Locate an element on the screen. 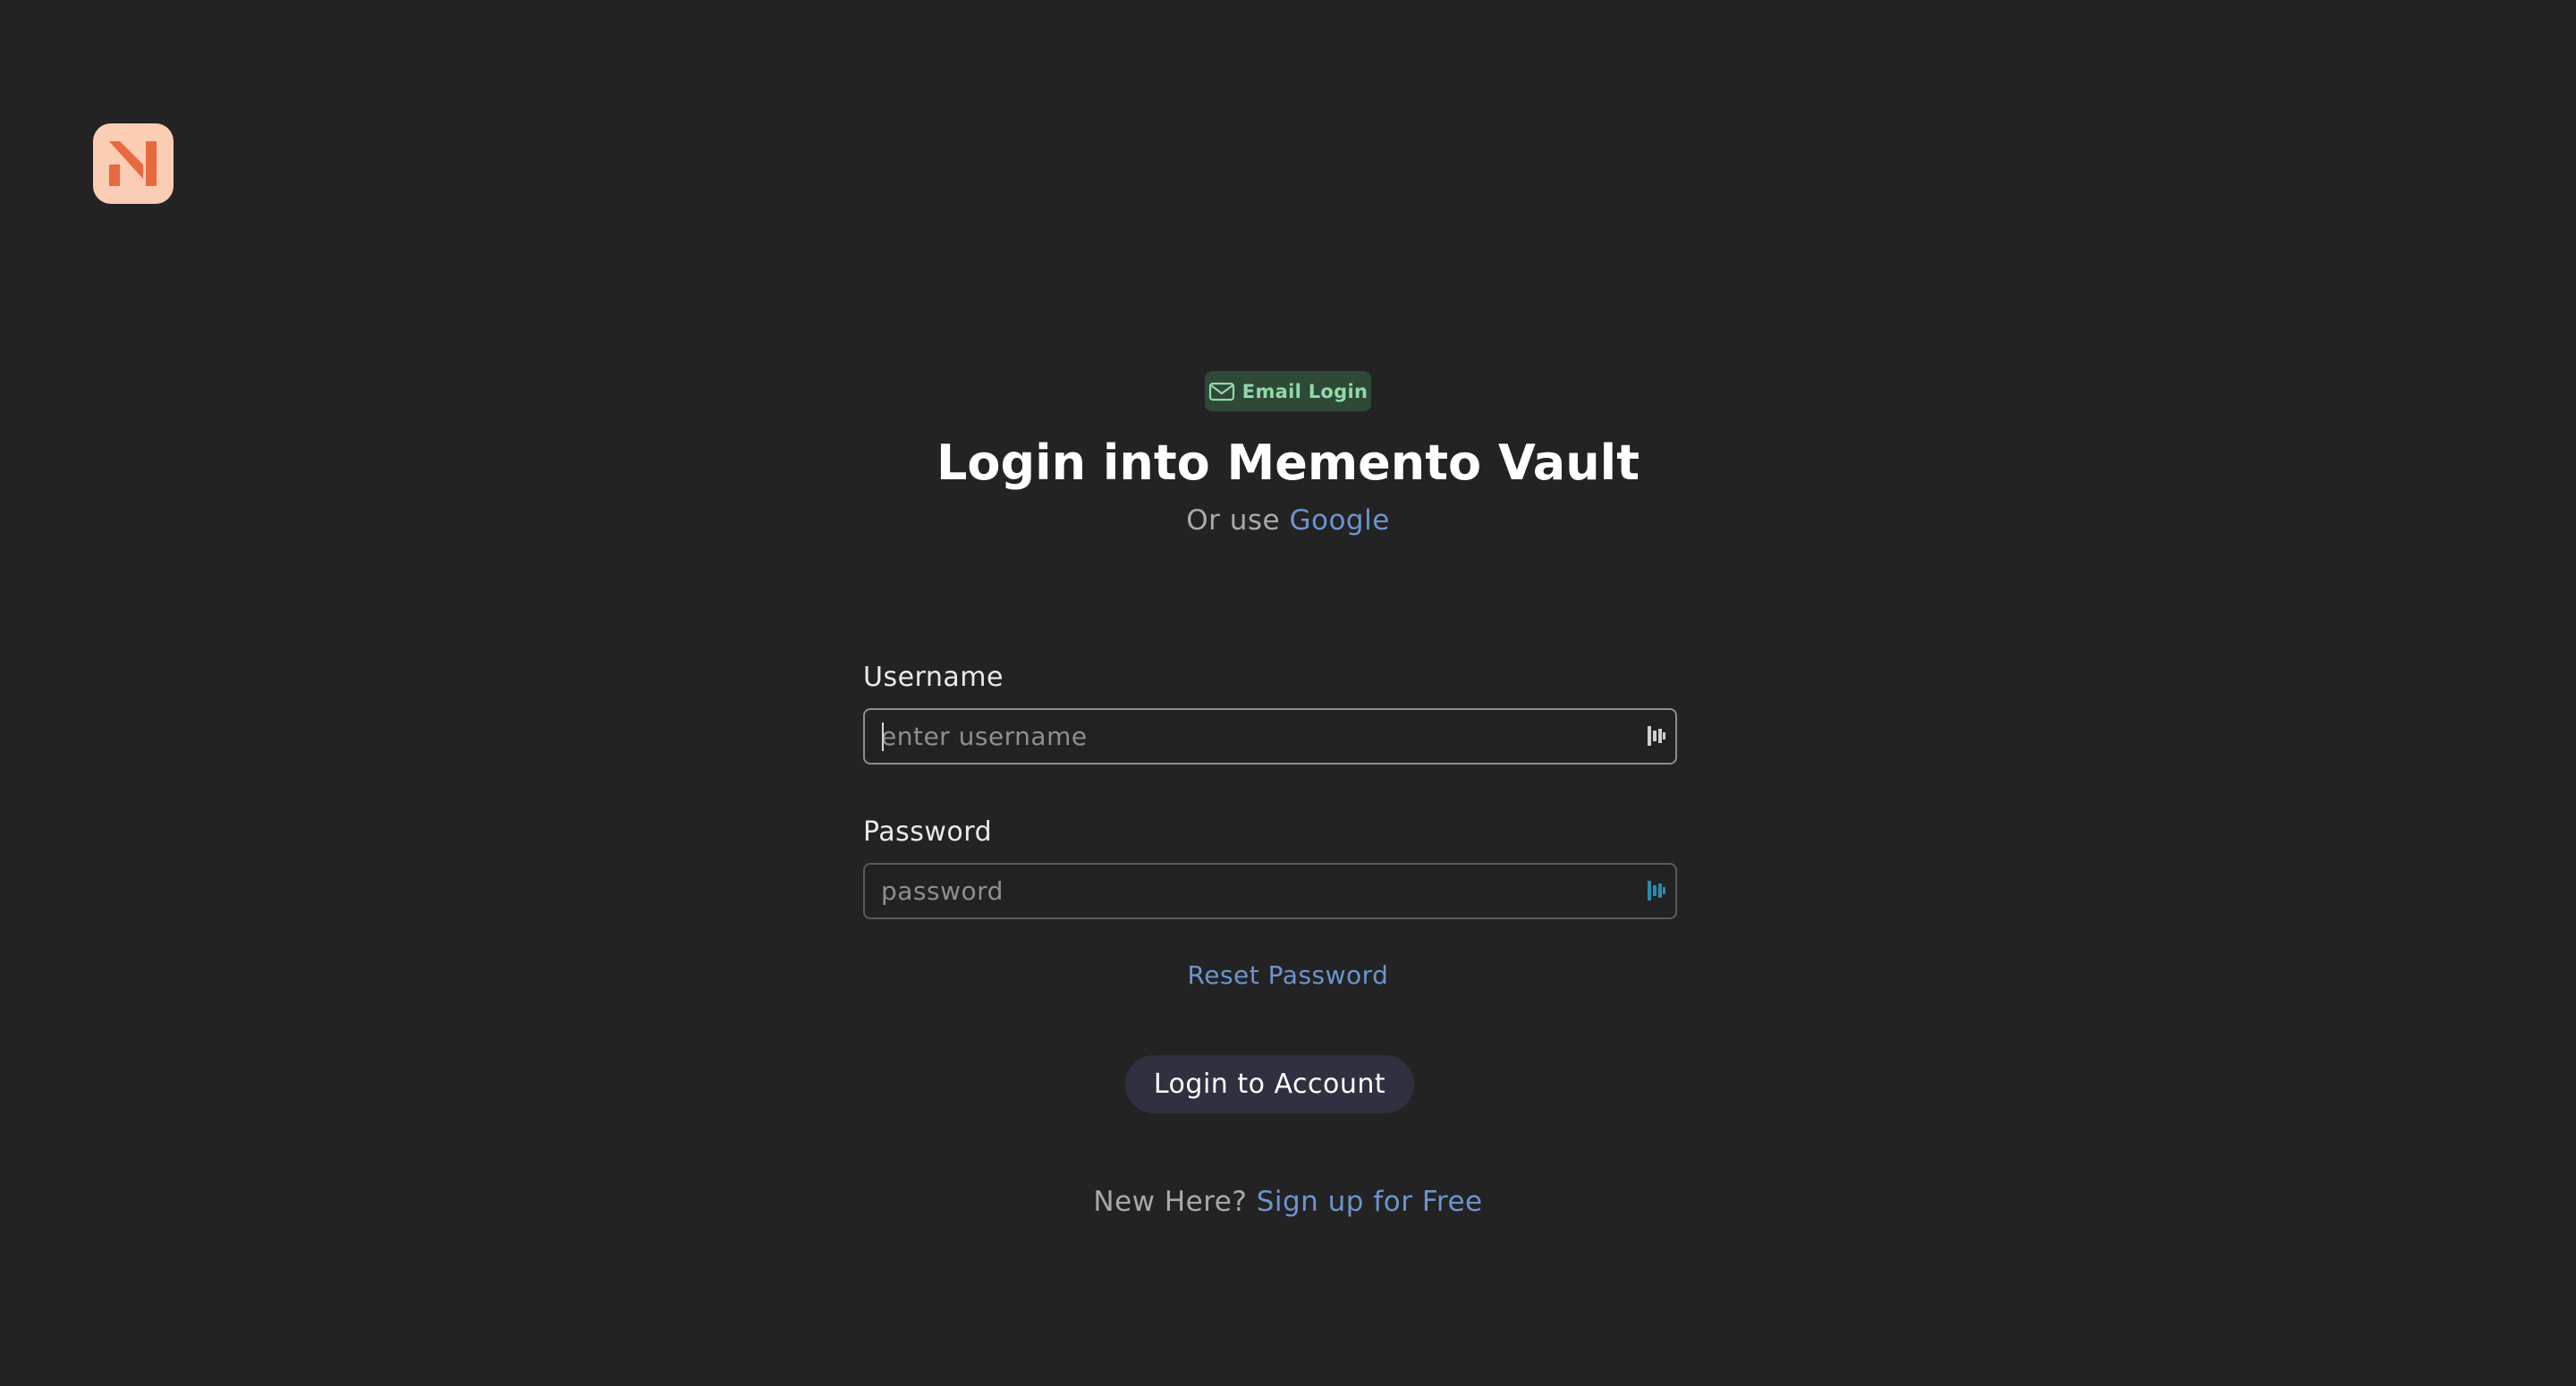 Image resolution: width=2576 pixels, height=1386 pixels. signup-link: Sign up for Free is located at coordinates (1370, 1202).